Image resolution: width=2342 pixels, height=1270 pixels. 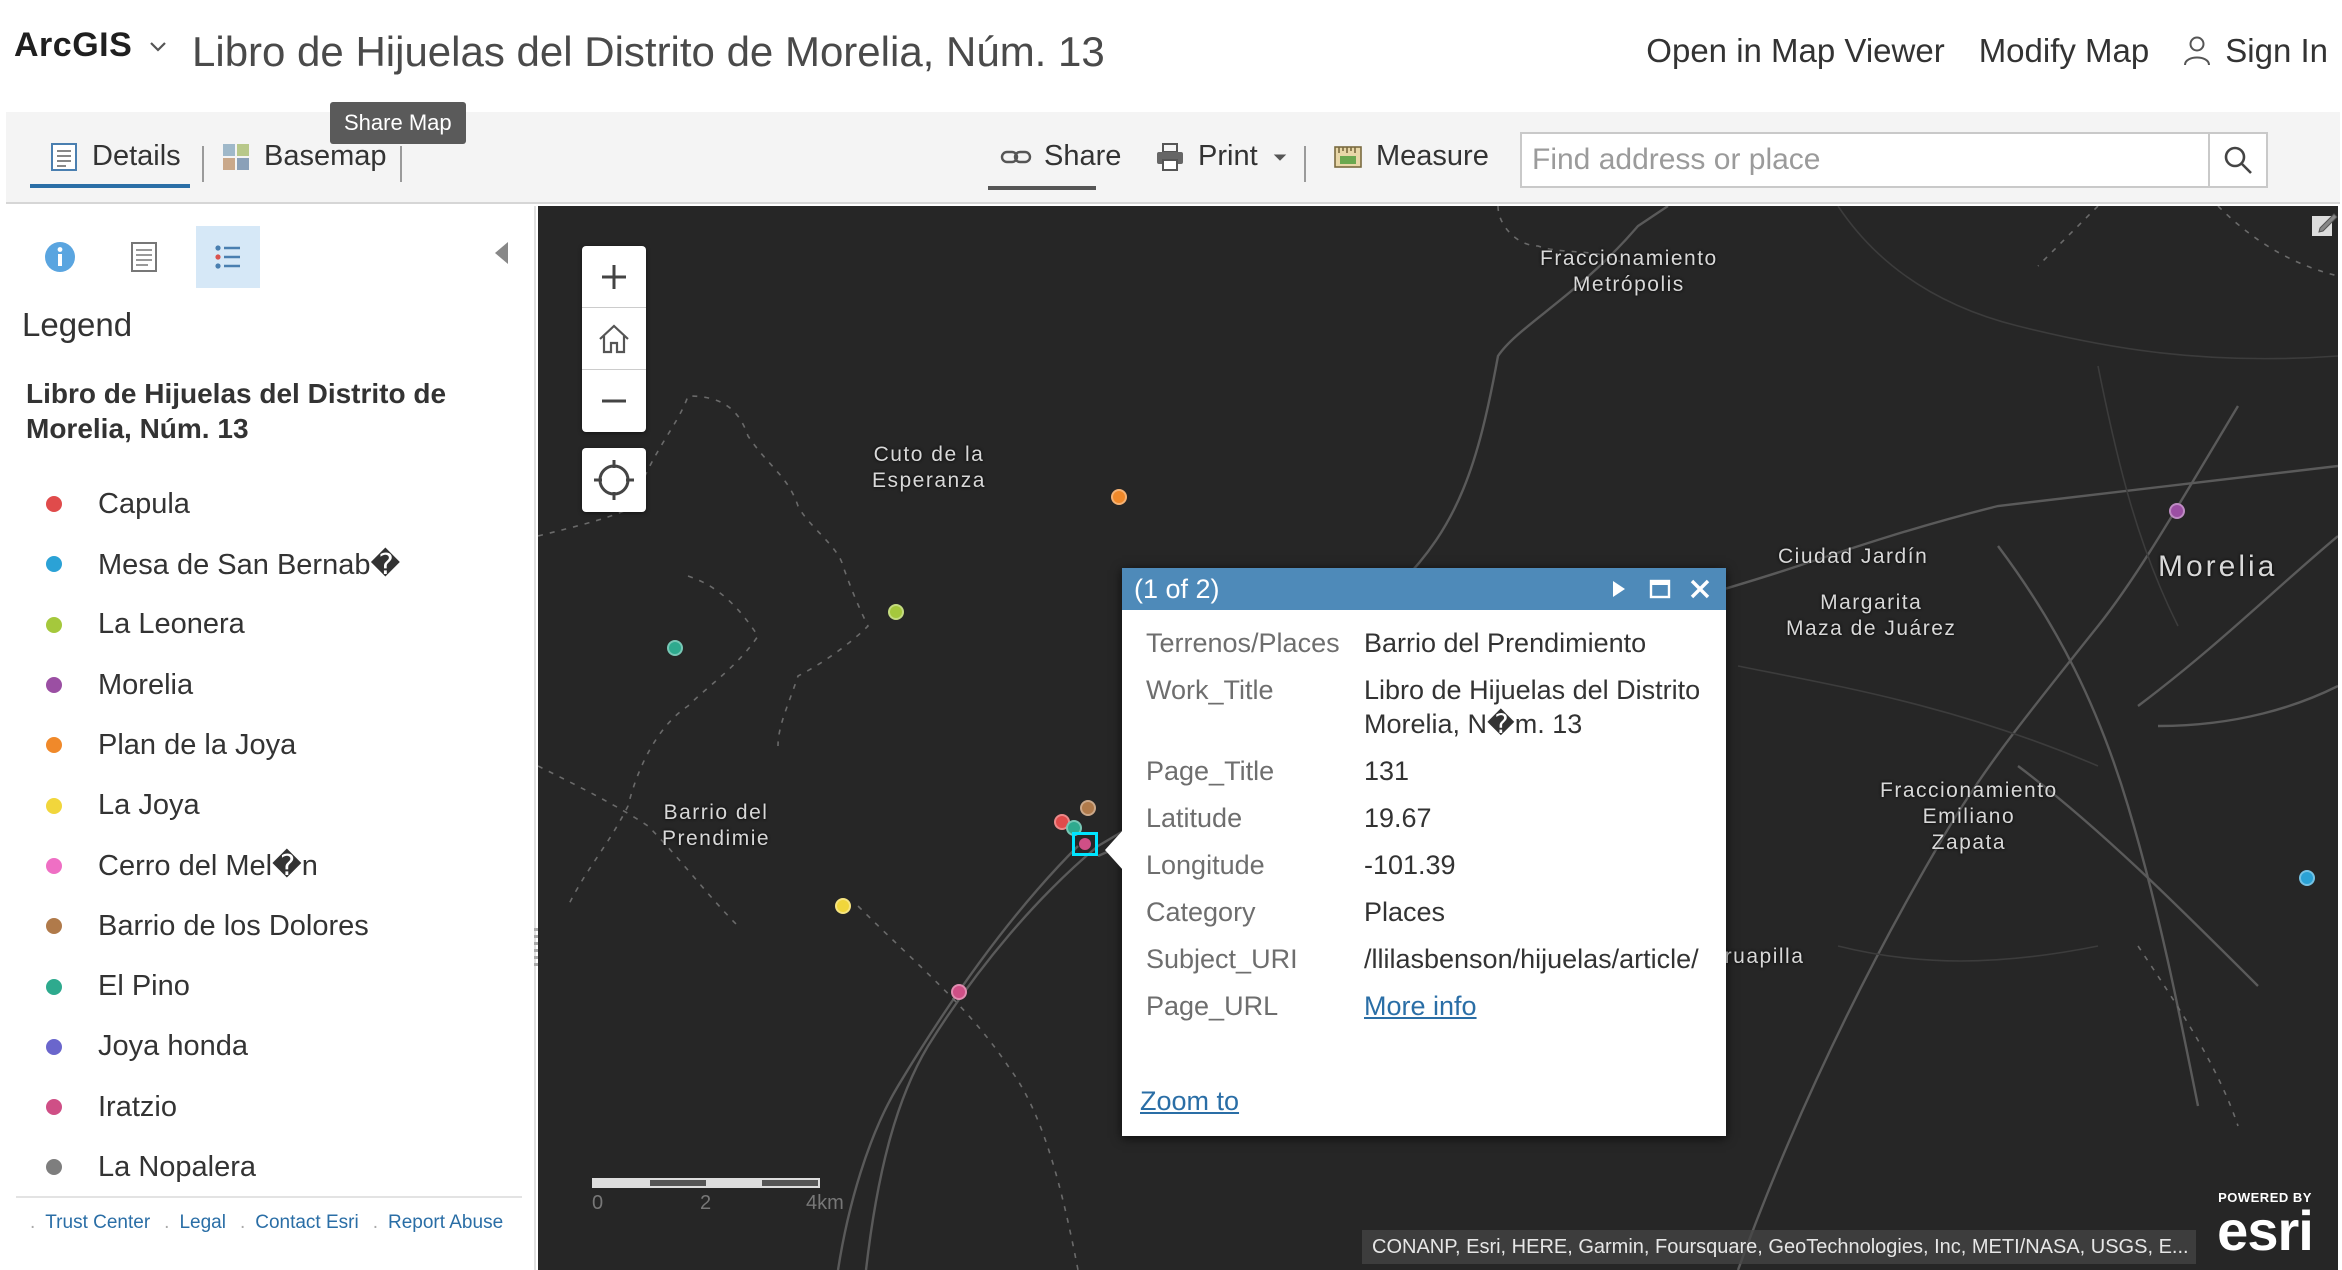 I want to click on basemap-button: Basemap, so click(x=303, y=156).